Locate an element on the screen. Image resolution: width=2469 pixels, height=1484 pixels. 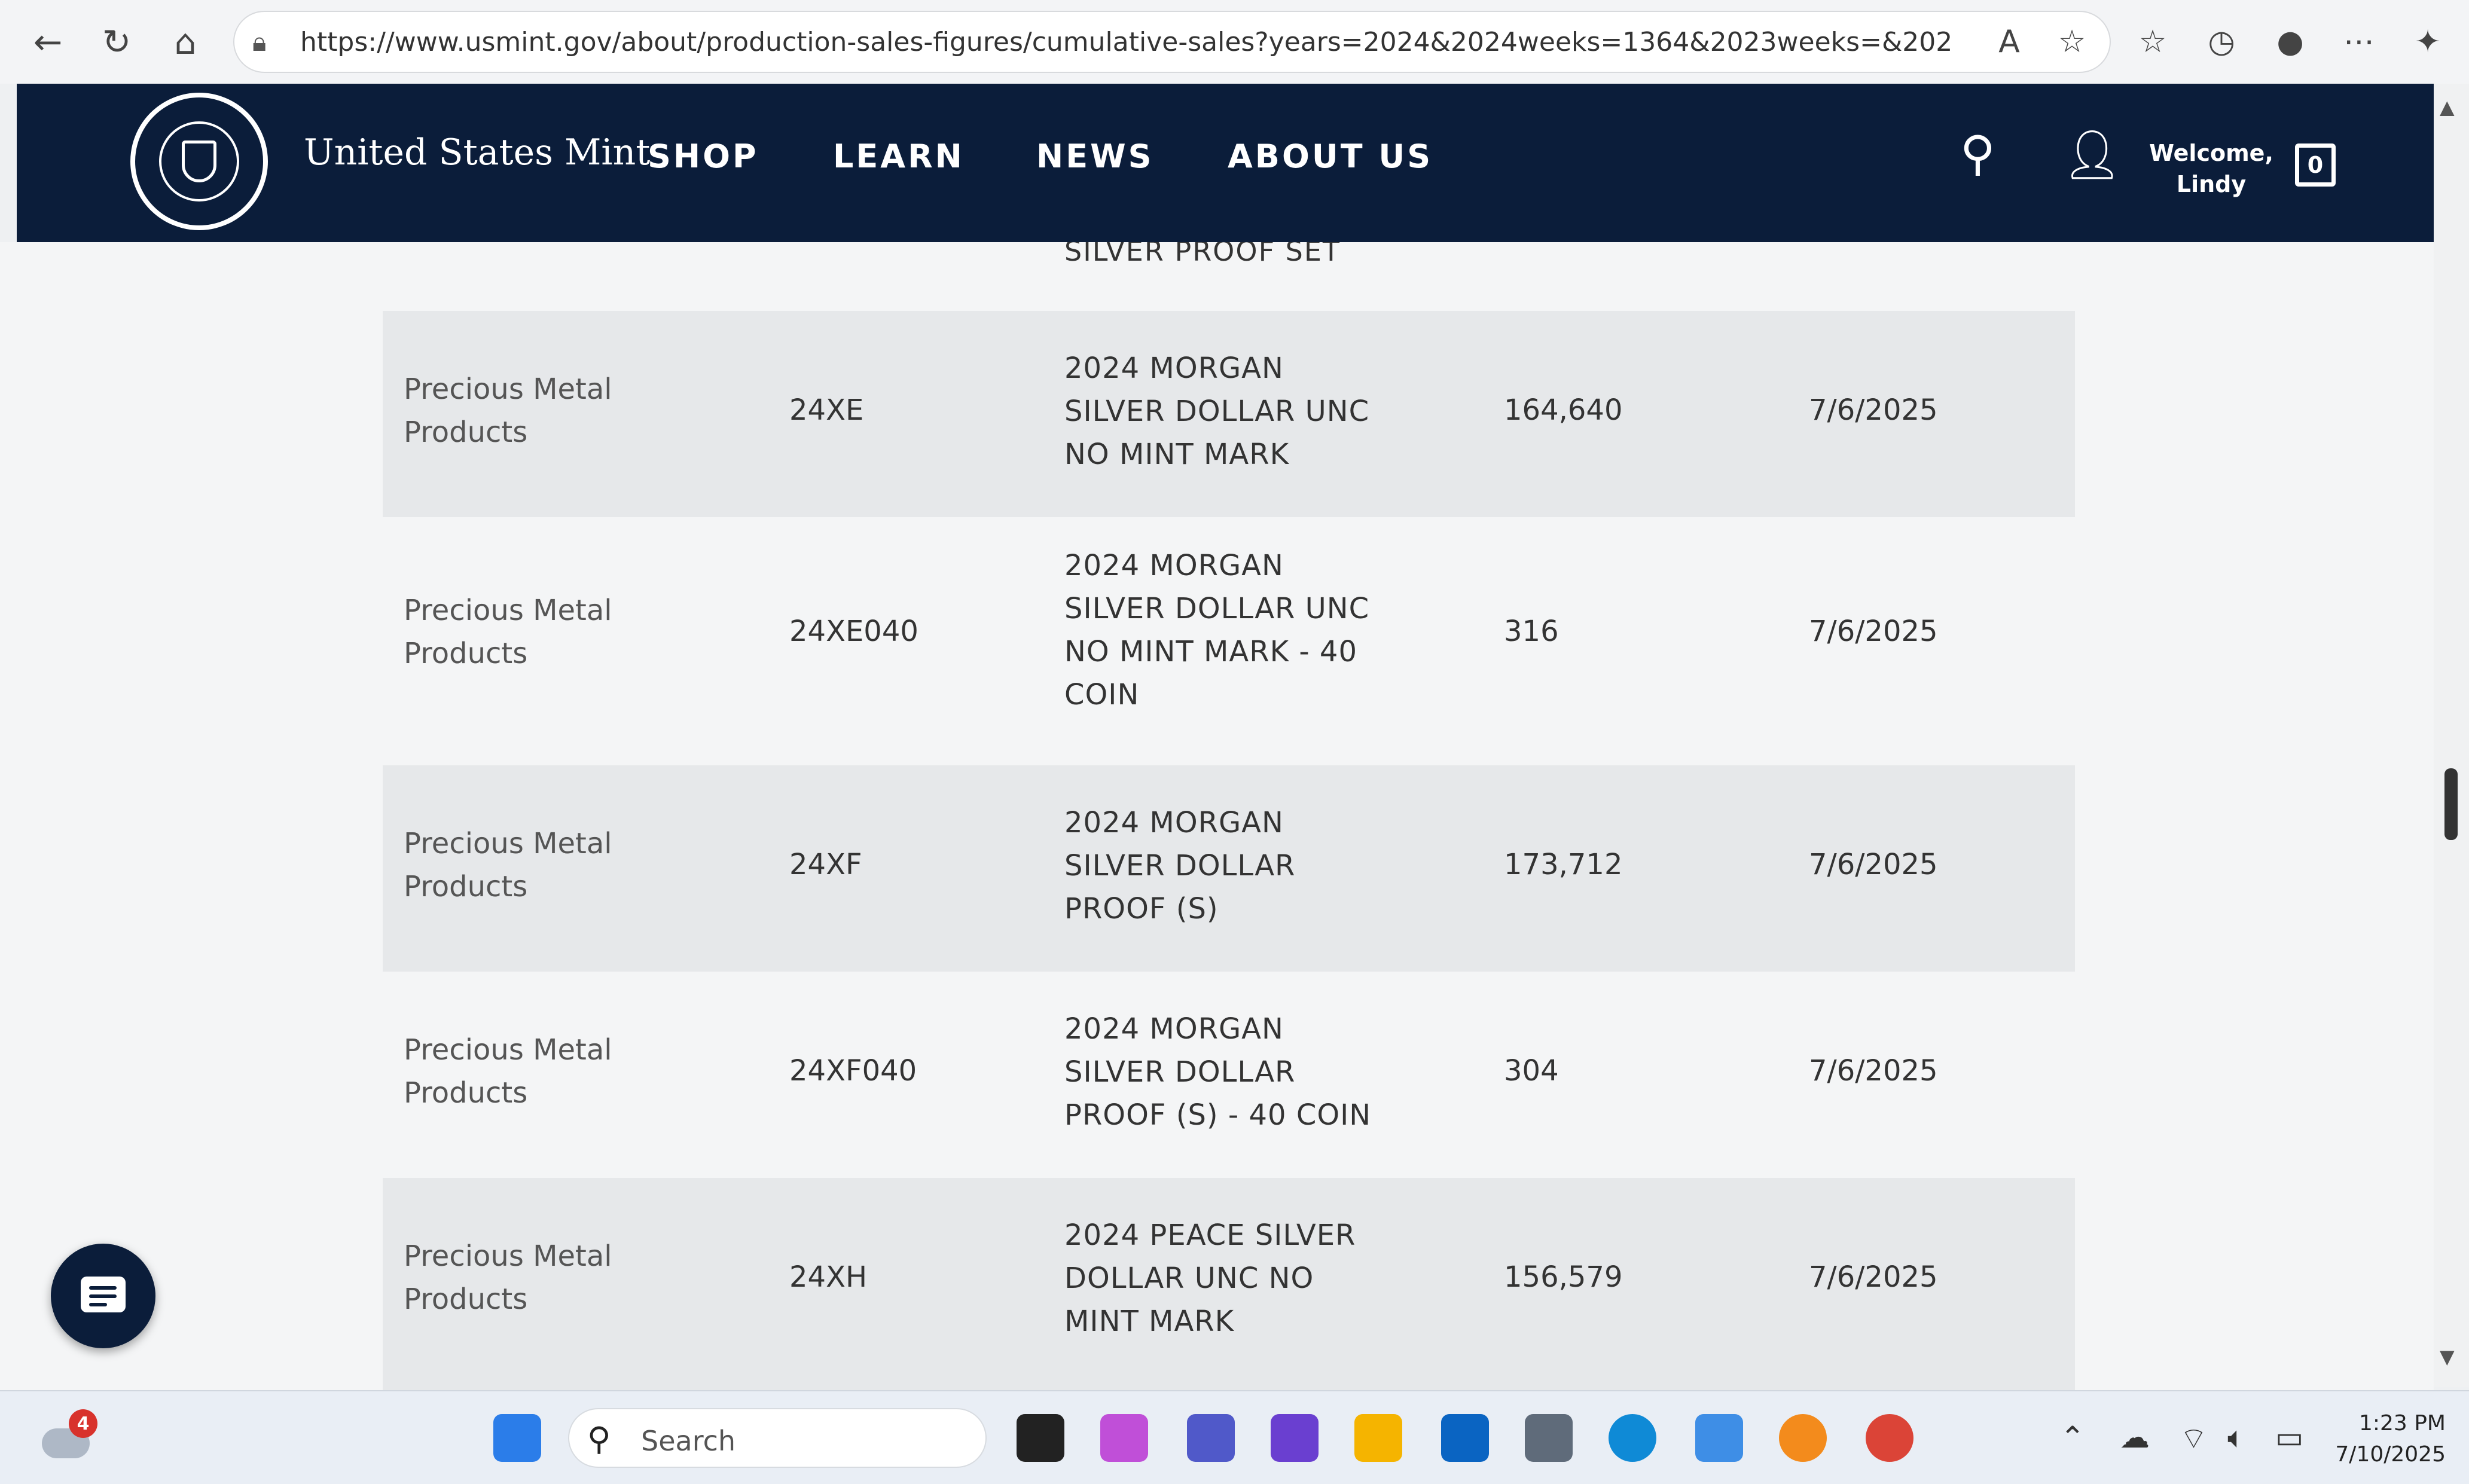
more-options-icon: ⋯ is located at coordinates (2359, 42).